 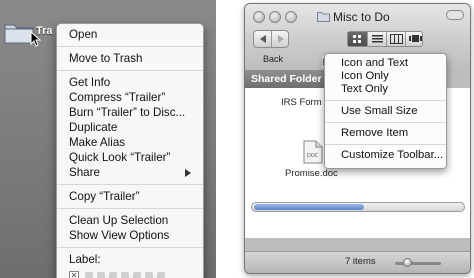 I want to click on menu-item-duplicate: Duplicate, so click(x=130, y=127).